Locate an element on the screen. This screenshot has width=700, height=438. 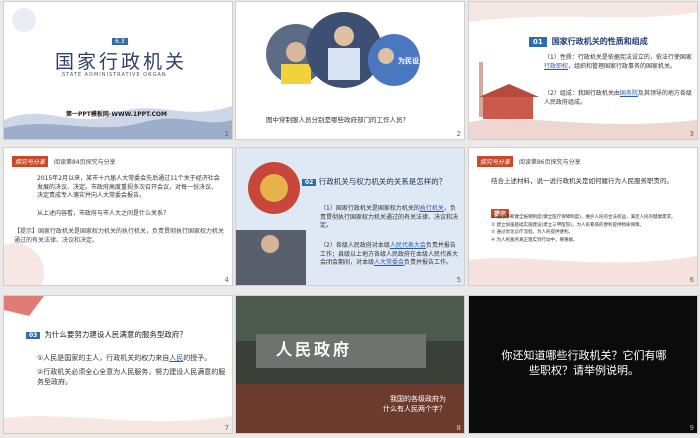
slide-number: 9 is located at coordinates (691, 428).